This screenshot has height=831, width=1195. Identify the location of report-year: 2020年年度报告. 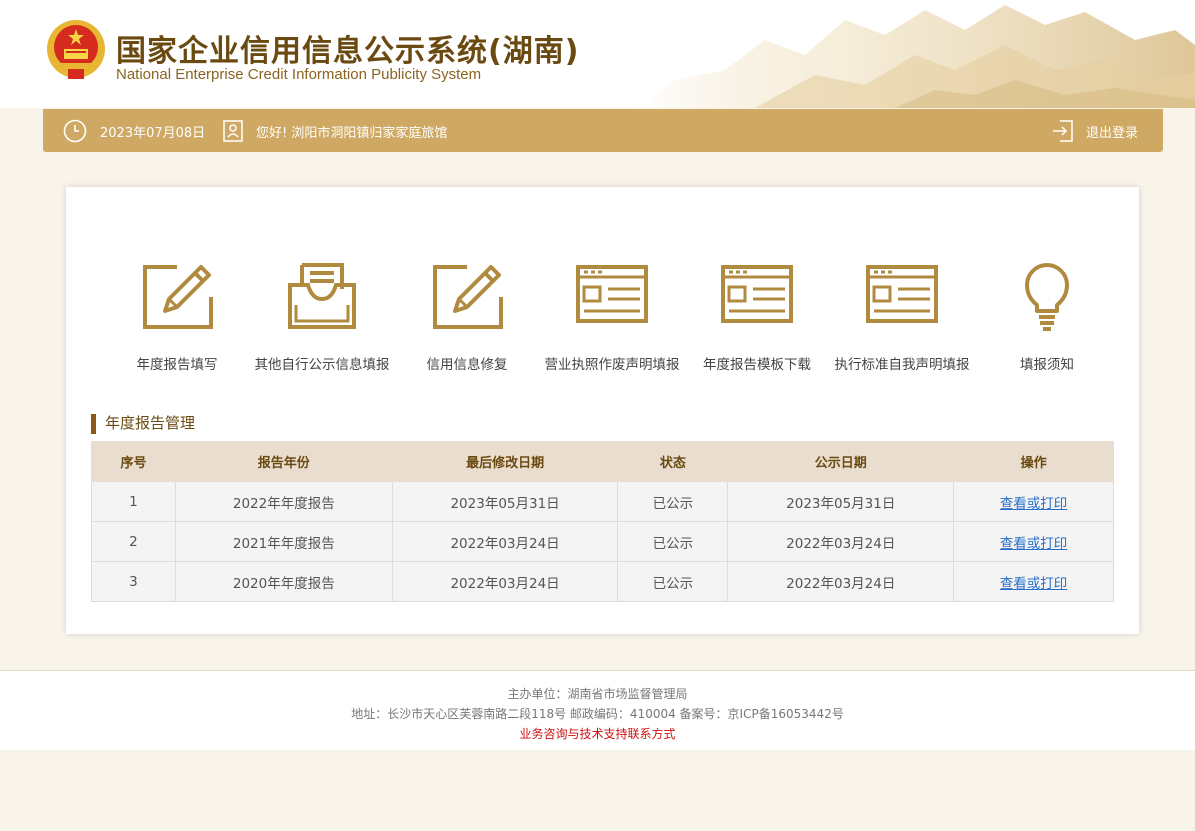
(283, 581).